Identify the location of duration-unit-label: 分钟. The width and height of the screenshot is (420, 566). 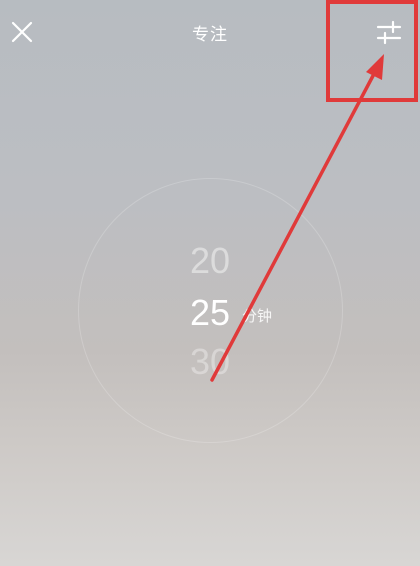
(257, 316).